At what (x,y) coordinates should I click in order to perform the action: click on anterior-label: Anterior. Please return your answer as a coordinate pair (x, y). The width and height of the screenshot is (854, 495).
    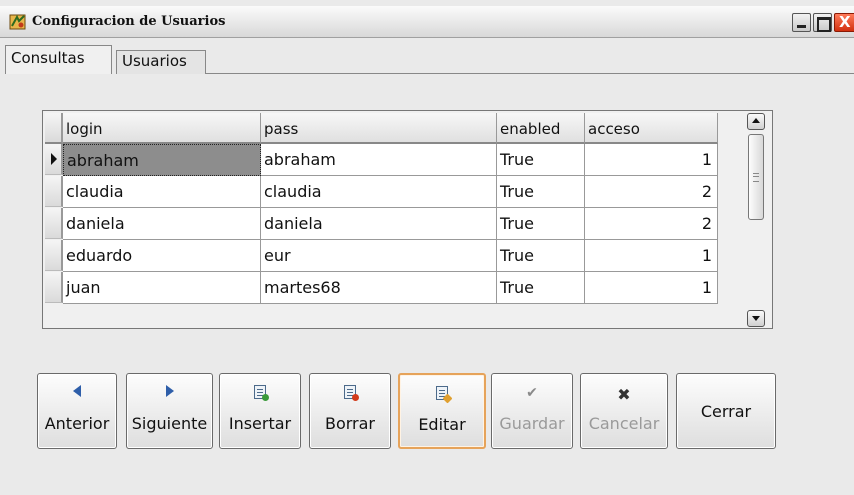
    Looking at the image, I should click on (77, 423).